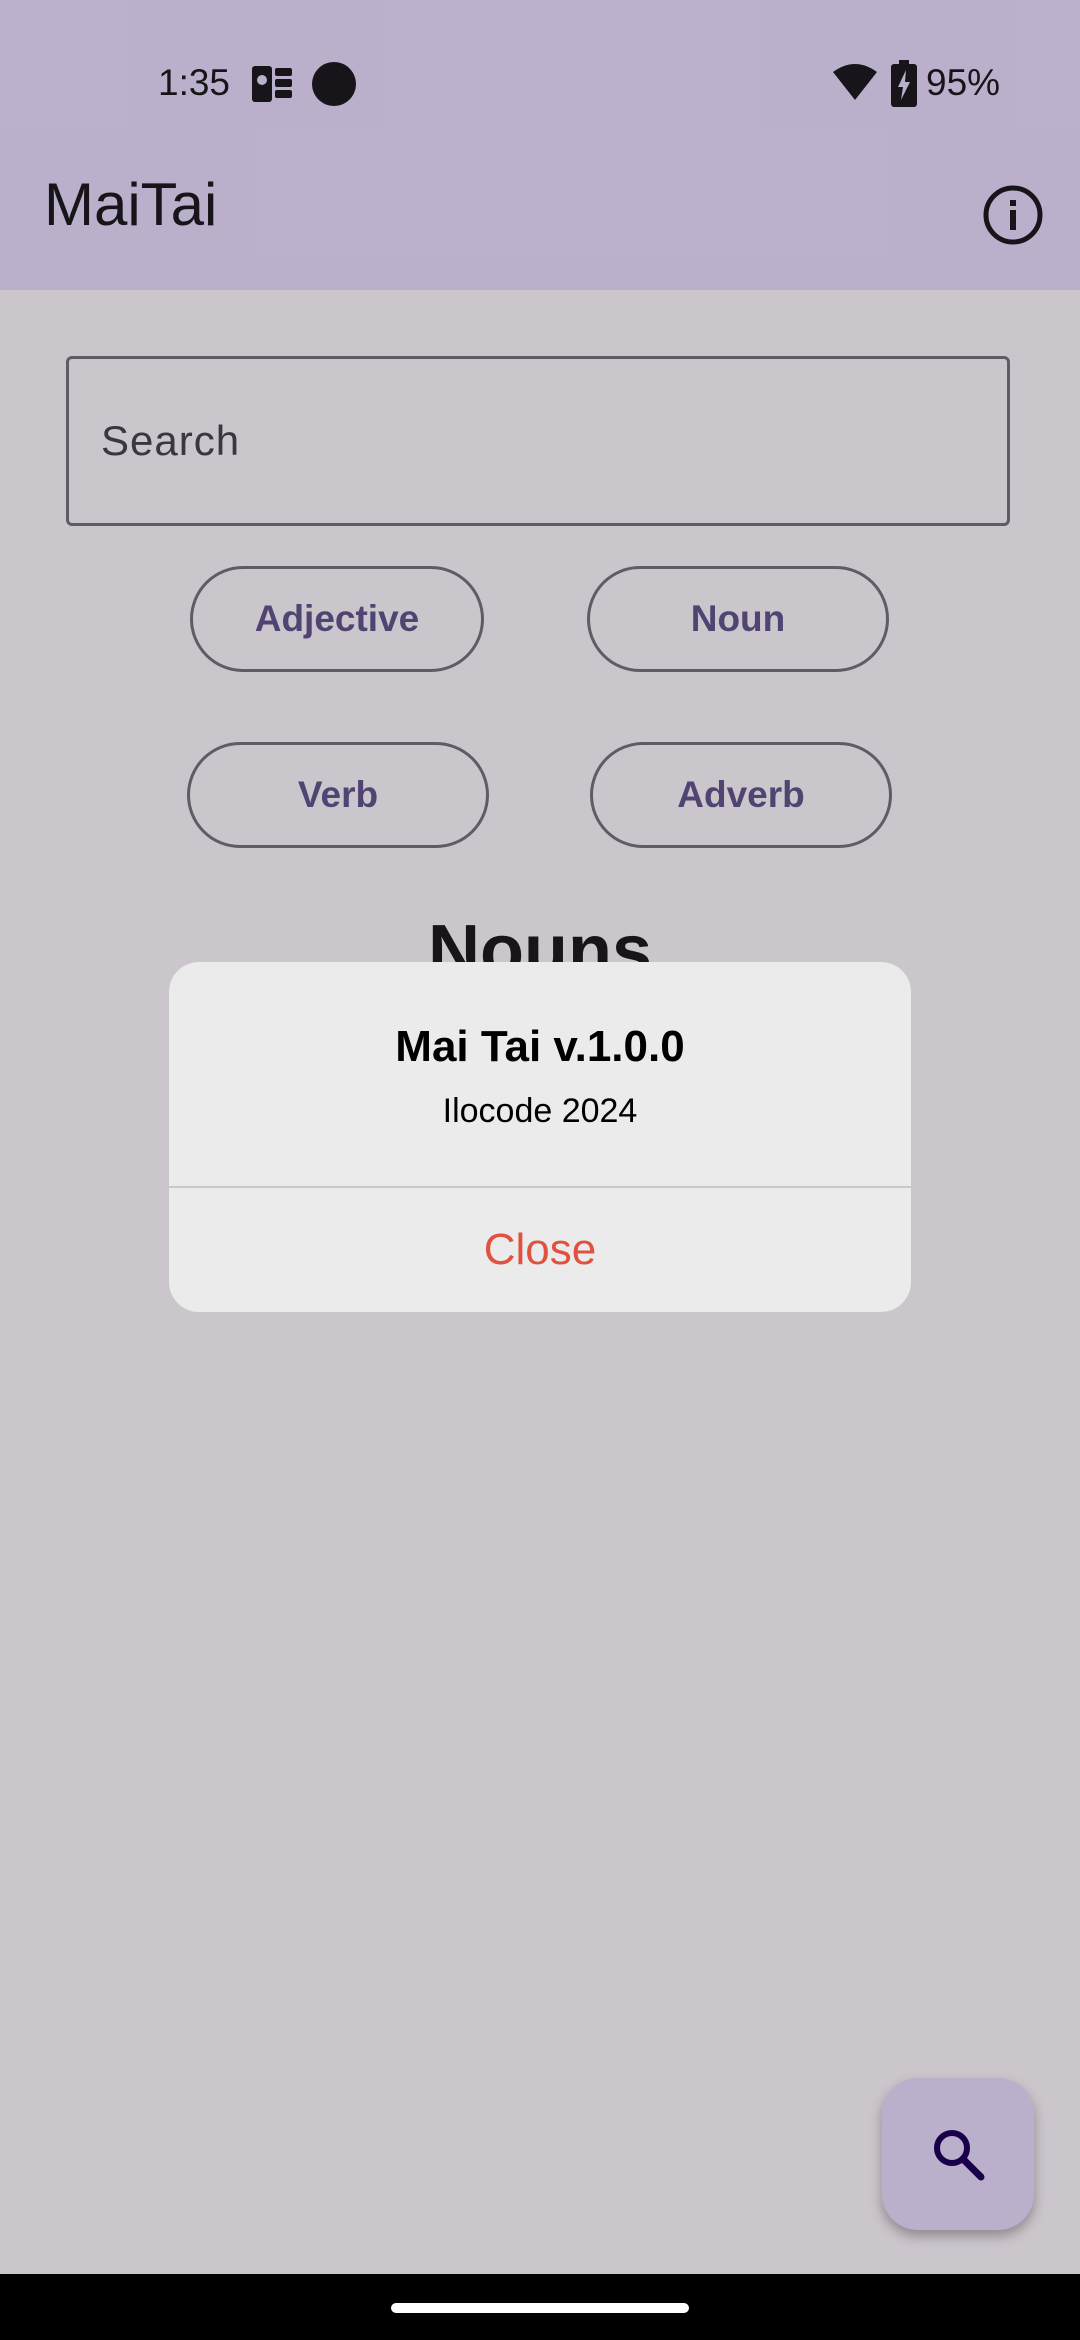 This screenshot has width=1080, height=2340. What do you see at coordinates (540, 1250) in the screenshot?
I see `close-button: Close` at bounding box center [540, 1250].